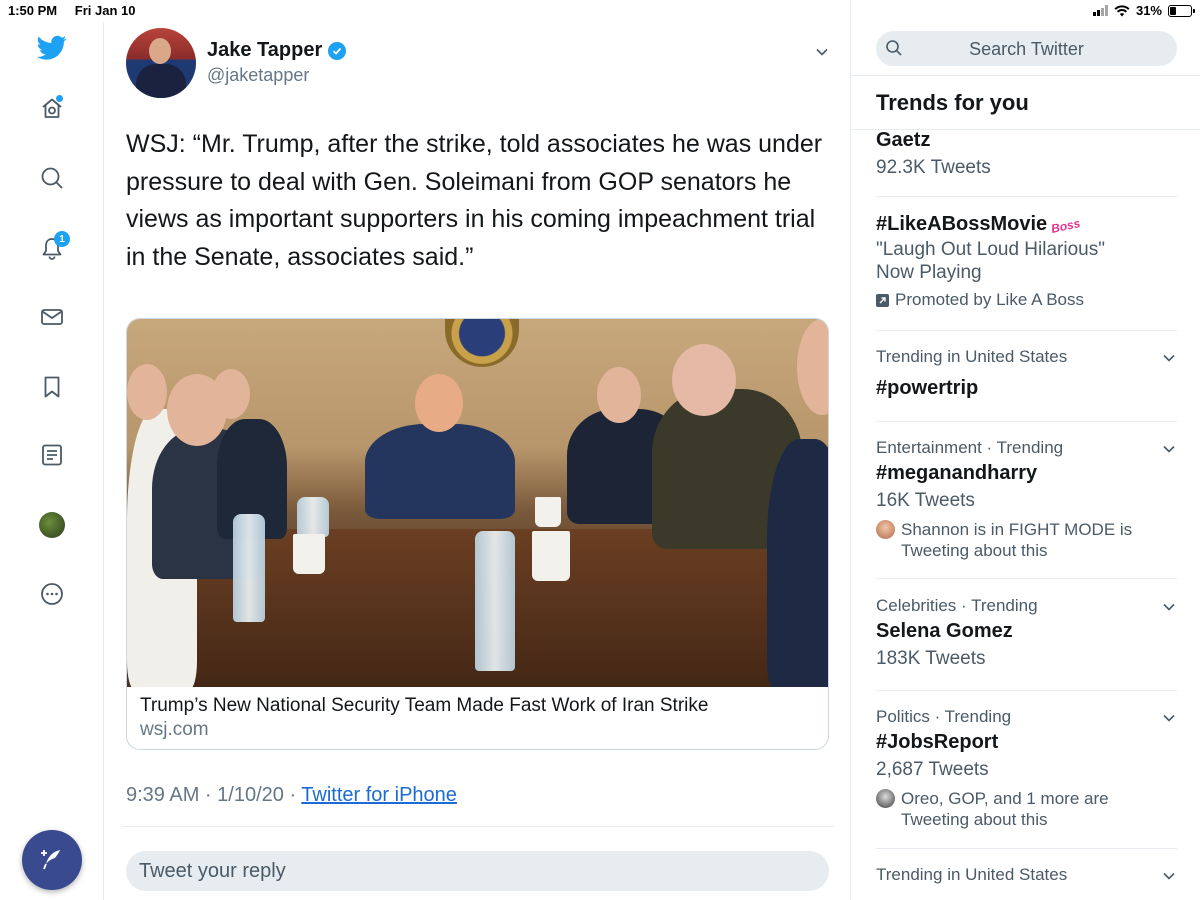  I want to click on nav-messages, so click(52, 317).